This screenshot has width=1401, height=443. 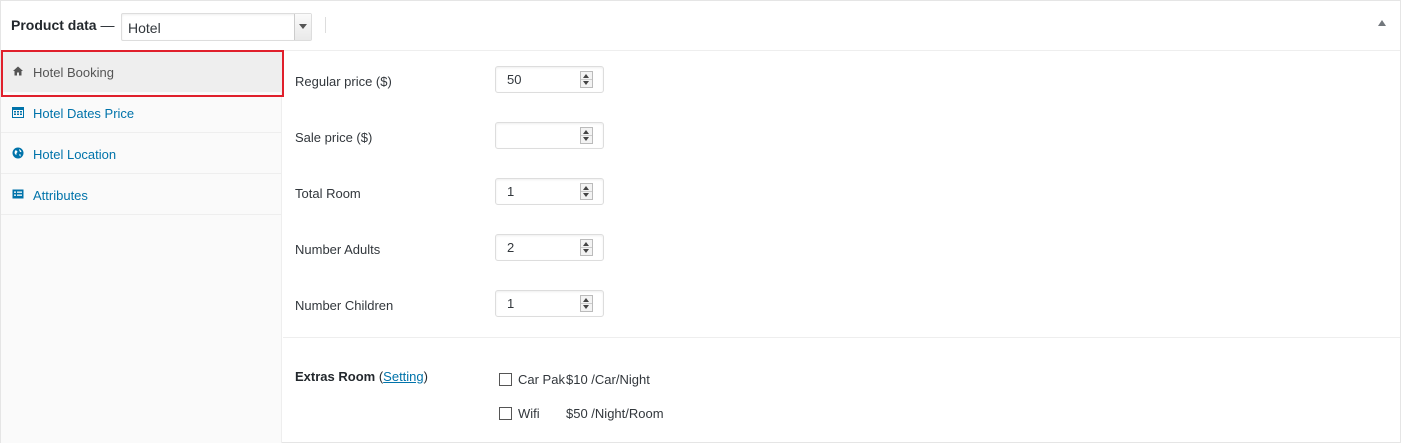 What do you see at coordinates (403, 376) in the screenshot?
I see `extras-setting-link: Setting` at bounding box center [403, 376].